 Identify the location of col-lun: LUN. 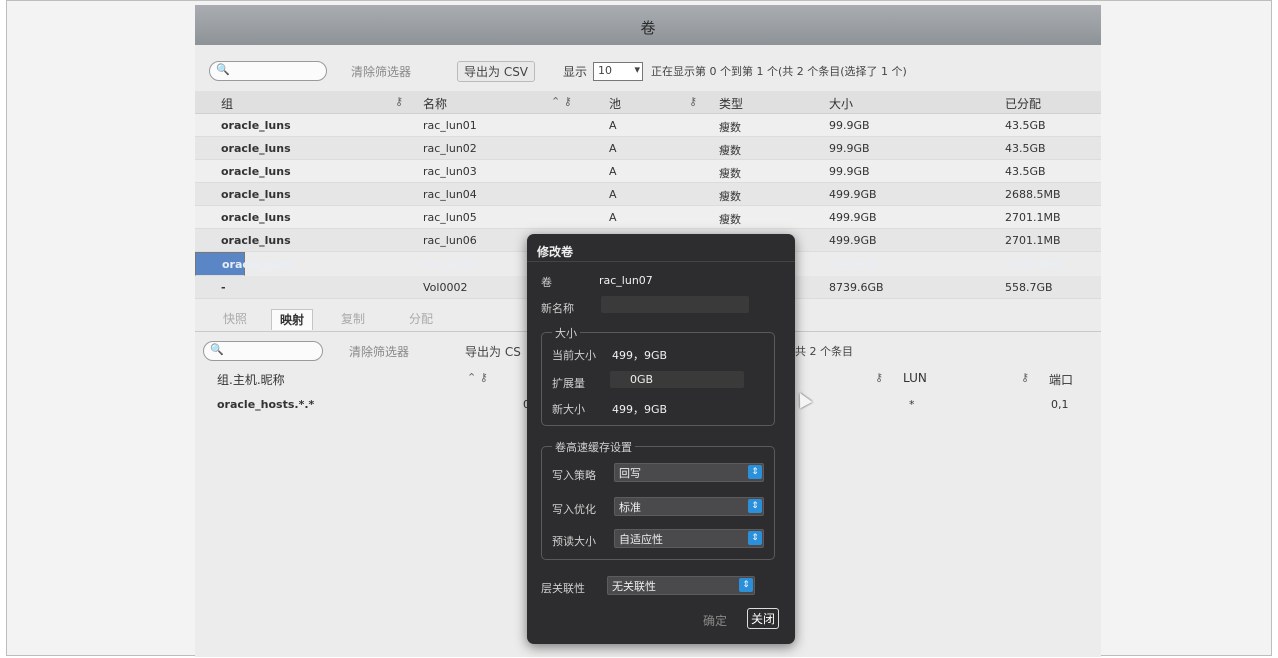
(915, 378).